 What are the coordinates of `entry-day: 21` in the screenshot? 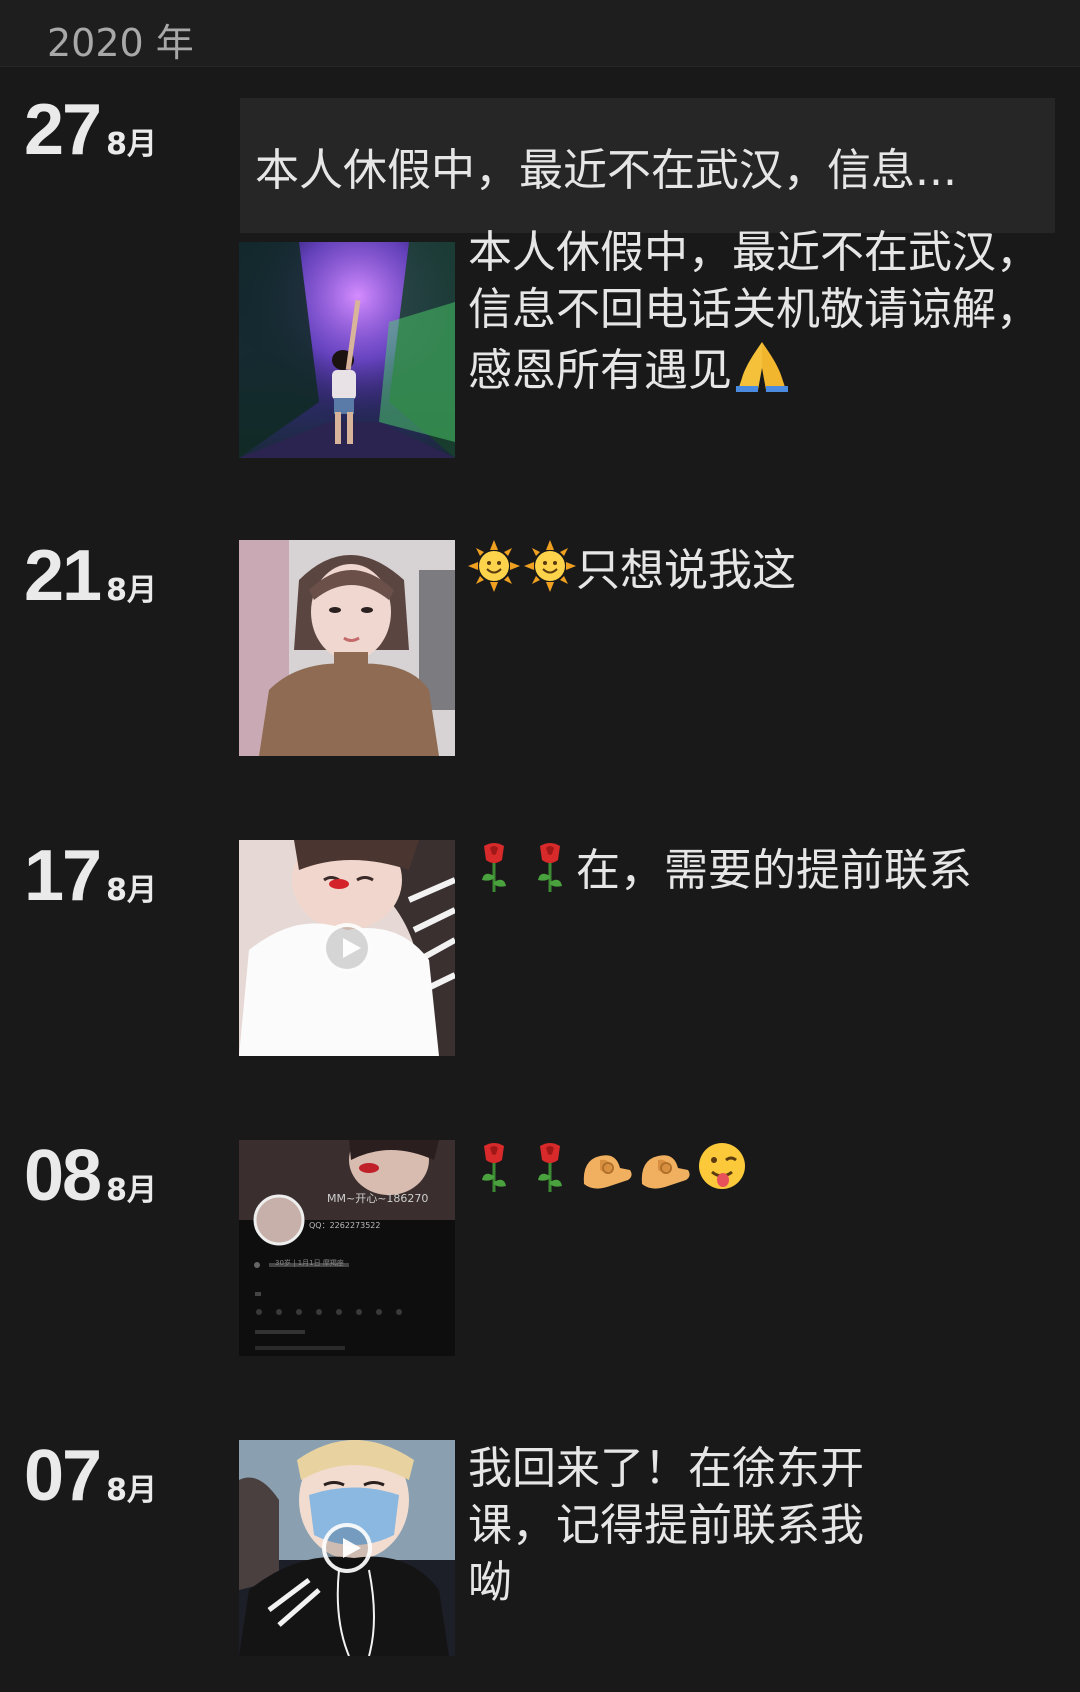 It's located at (63, 576).